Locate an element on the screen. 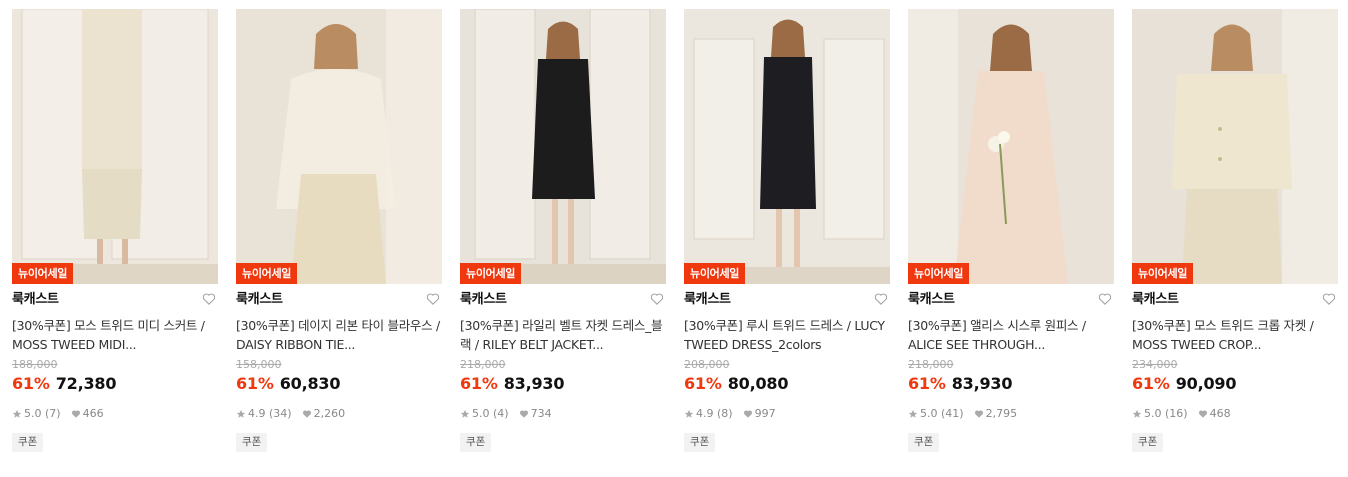 The height and width of the screenshot is (477, 1348). review-count: (8) is located at coordinates (725, 413).